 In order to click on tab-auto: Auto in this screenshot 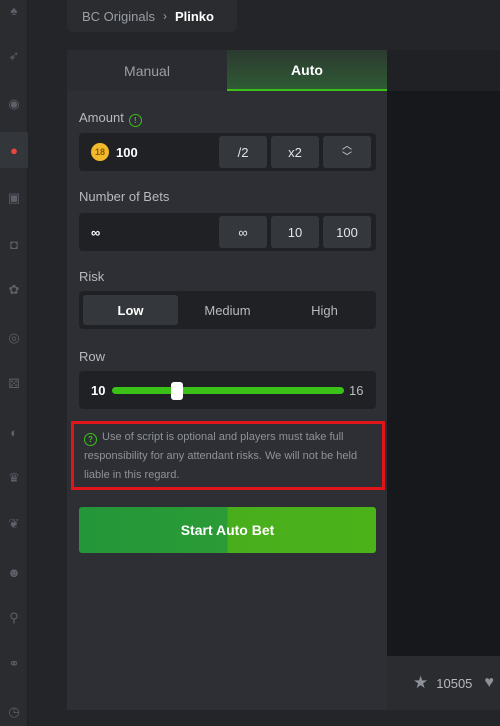, I will do `click(307, 70)`.